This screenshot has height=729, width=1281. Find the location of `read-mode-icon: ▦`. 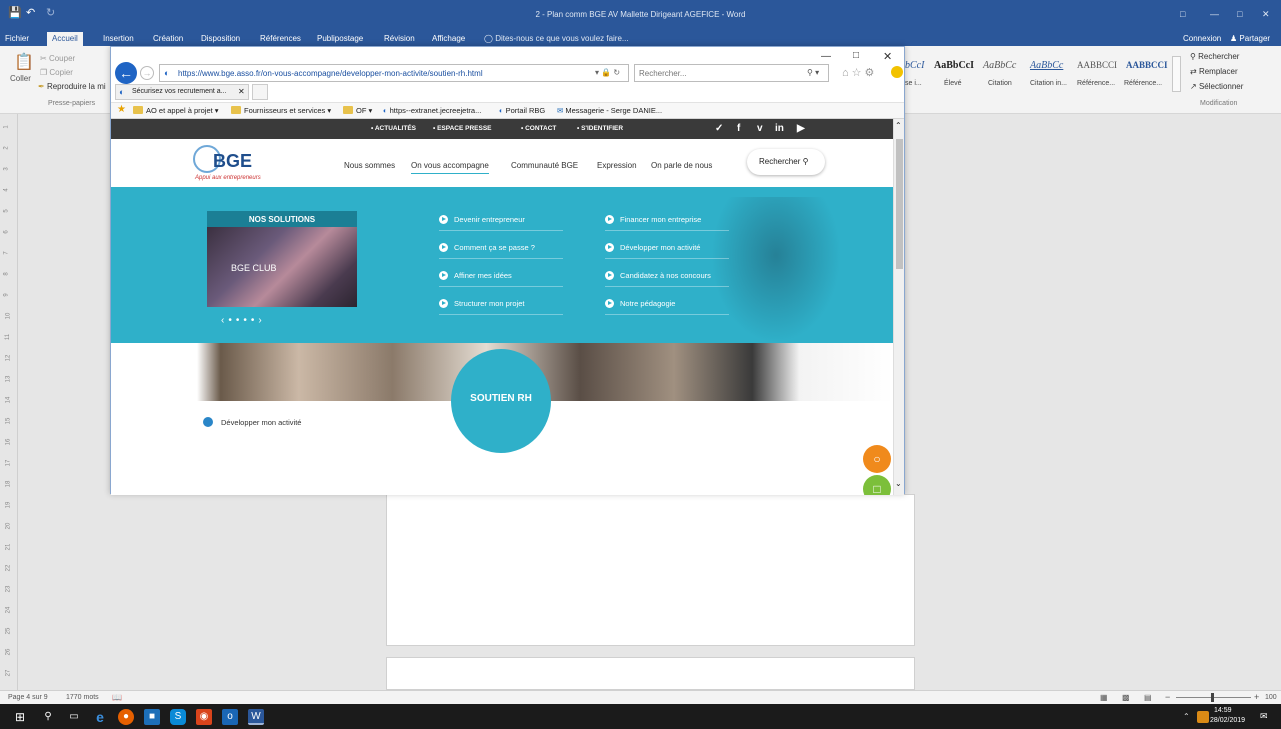

read-mode-icon: ▦ is located at coordinates (1104, 697).